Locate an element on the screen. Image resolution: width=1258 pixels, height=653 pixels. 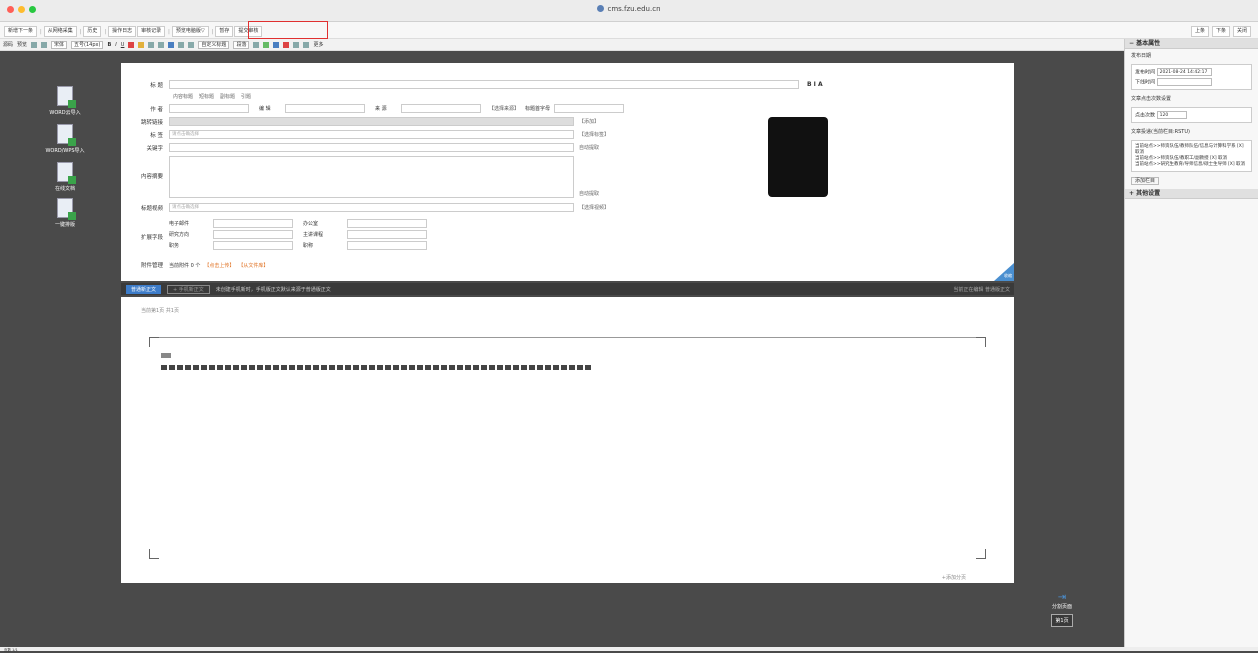
redo-icon is located at coordinates (44, 44).